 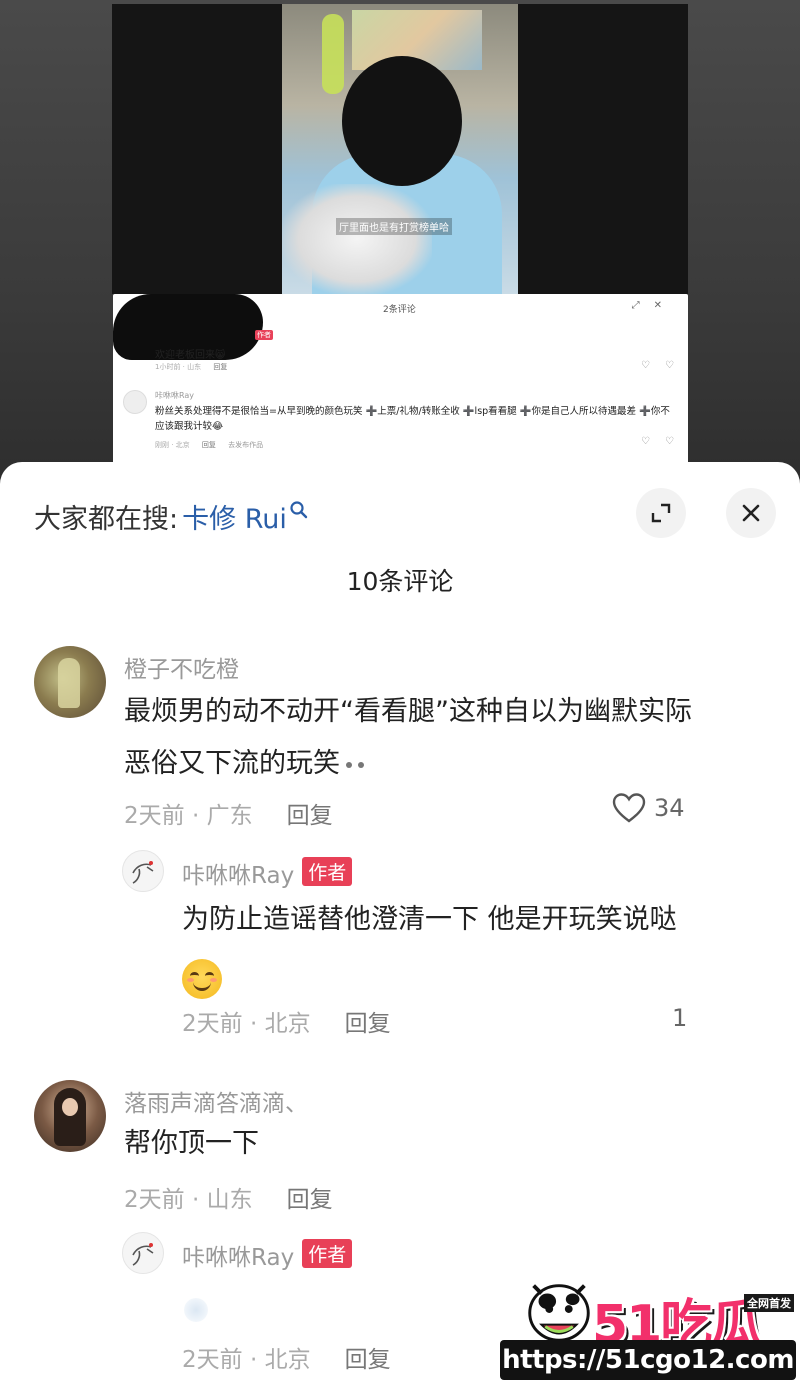 I want to click on watermark: 51吃瓜 全网首发 https://51cgo12.com, so click(x=650, y=1323).